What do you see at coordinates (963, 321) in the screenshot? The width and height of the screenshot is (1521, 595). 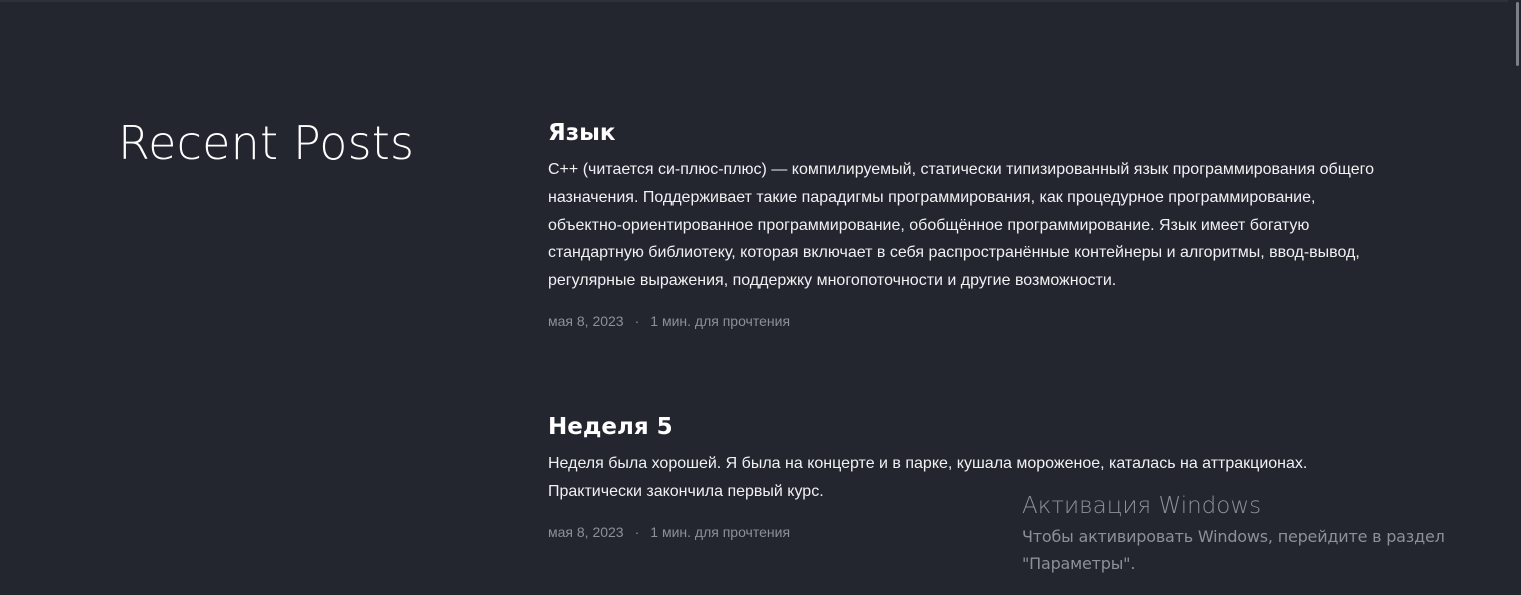 I see `post-meta: мая 8, 2023 · 1 мин. для прочтения` at bounding box center [963, 321].